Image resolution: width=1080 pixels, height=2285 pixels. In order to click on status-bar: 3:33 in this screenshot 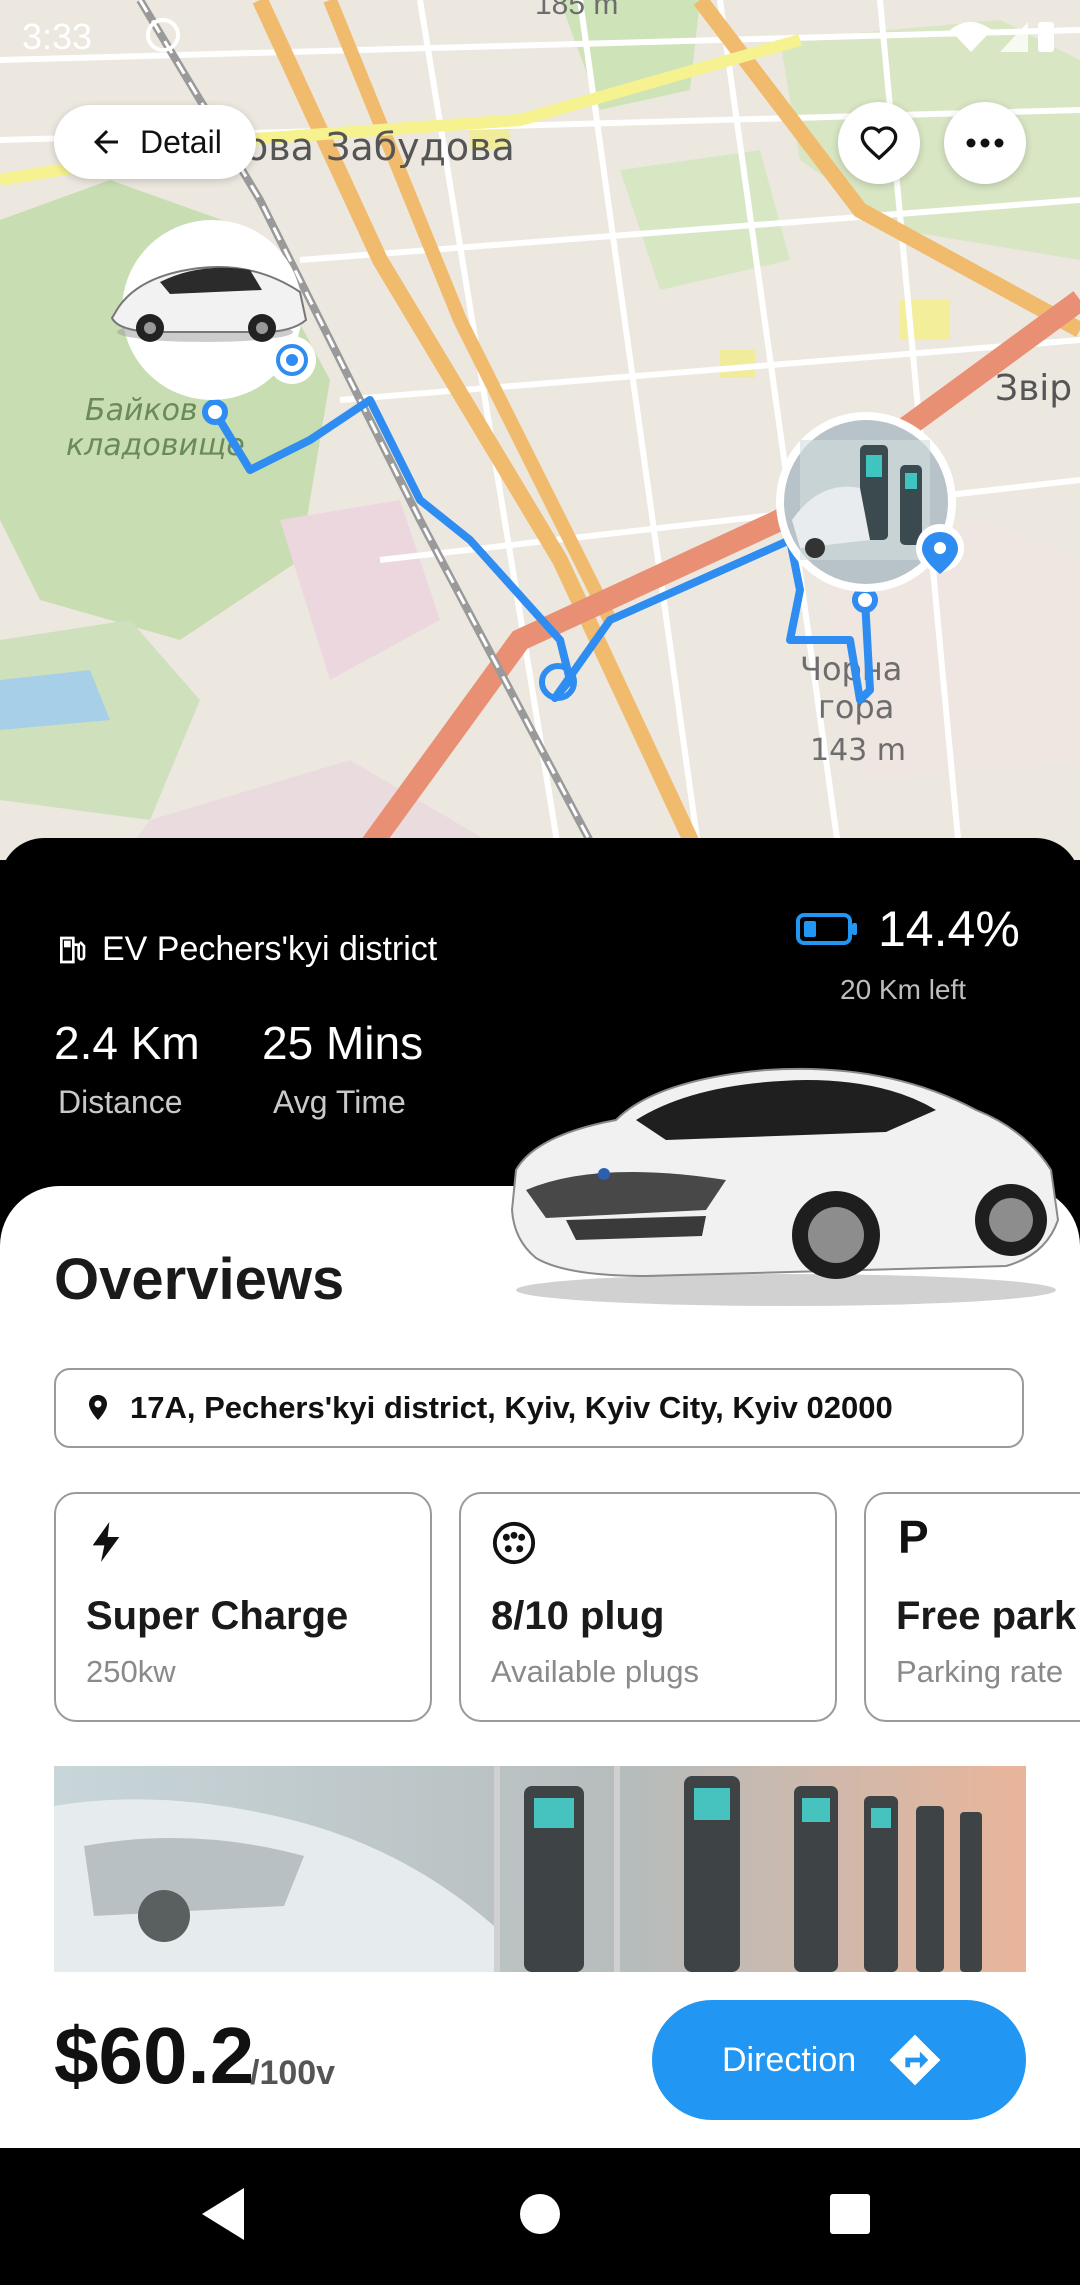, I will do `click(540, 35)`.